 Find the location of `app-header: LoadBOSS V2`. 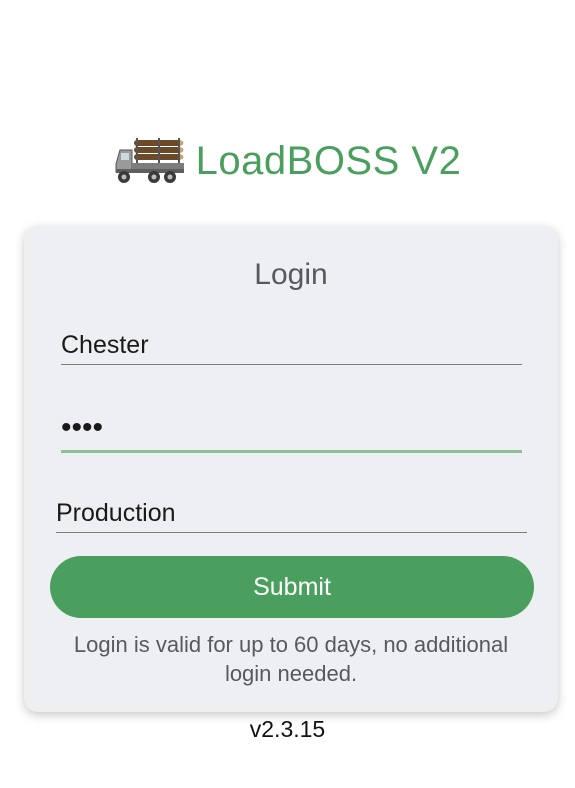

app-header: LoadBOSS V2 is located at coordinates (287, 161).